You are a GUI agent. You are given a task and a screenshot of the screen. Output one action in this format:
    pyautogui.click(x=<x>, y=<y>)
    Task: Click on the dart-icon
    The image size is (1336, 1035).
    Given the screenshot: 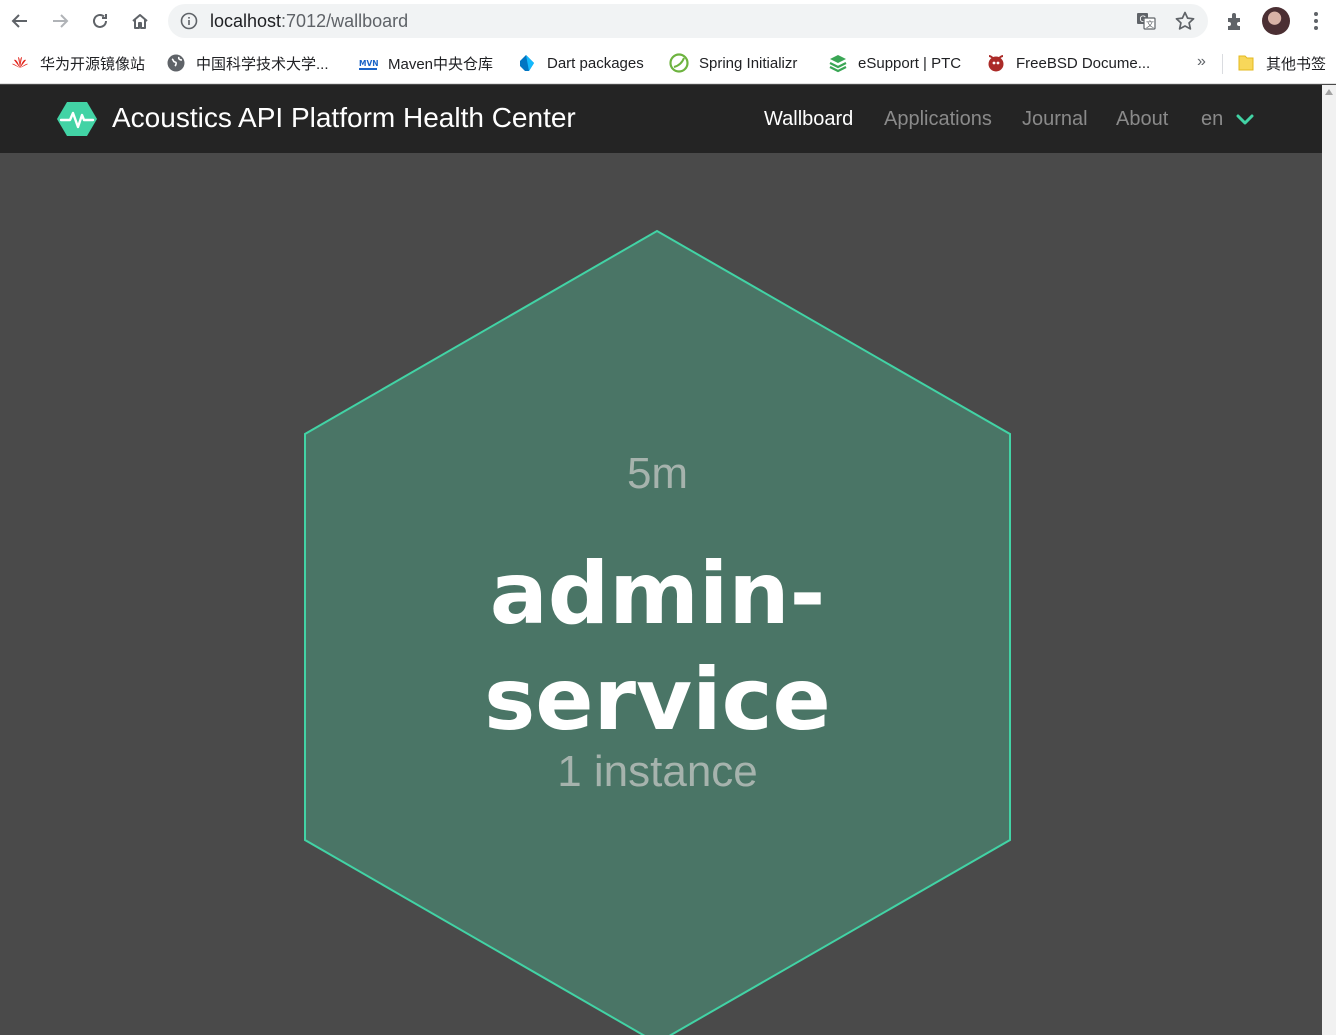 What is the action you would take?
    pyautogui.click(x=527, y=63)
    